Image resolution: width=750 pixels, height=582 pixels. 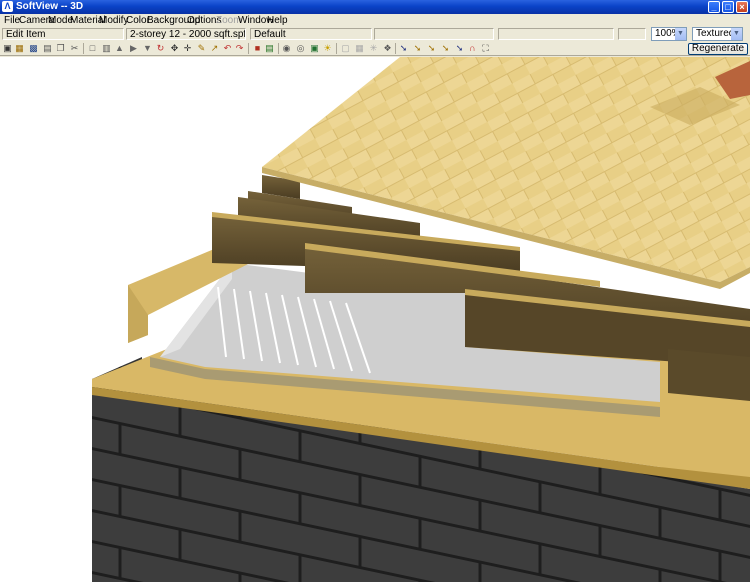 What do you see at coordinates (718, 49) in the screenshot?
I see `regenerate-button: Regenerate` at bounding box center [718, 49].